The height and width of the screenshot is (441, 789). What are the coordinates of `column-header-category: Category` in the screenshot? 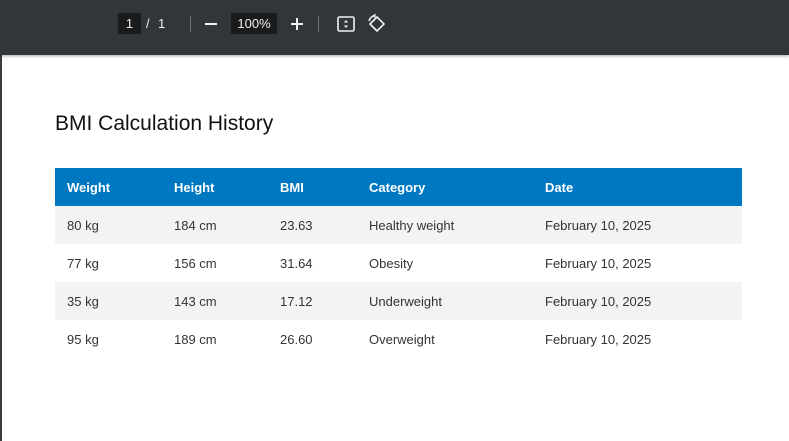 It's located at (445, 187).